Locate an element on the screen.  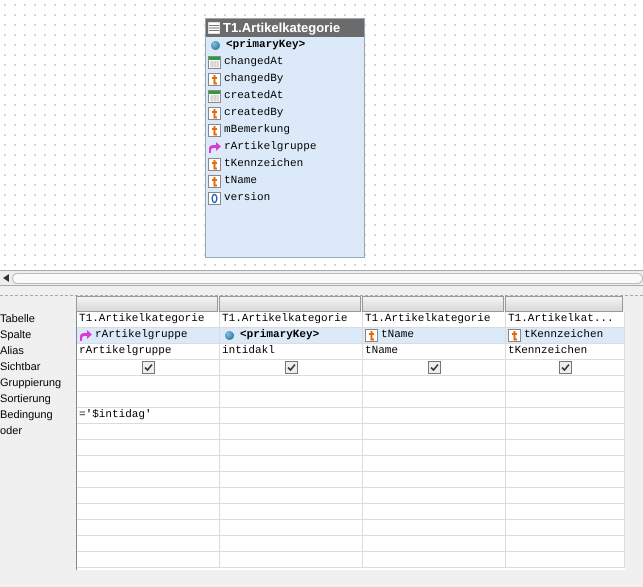
cell-text: tName is located at coordinates (381, 352).